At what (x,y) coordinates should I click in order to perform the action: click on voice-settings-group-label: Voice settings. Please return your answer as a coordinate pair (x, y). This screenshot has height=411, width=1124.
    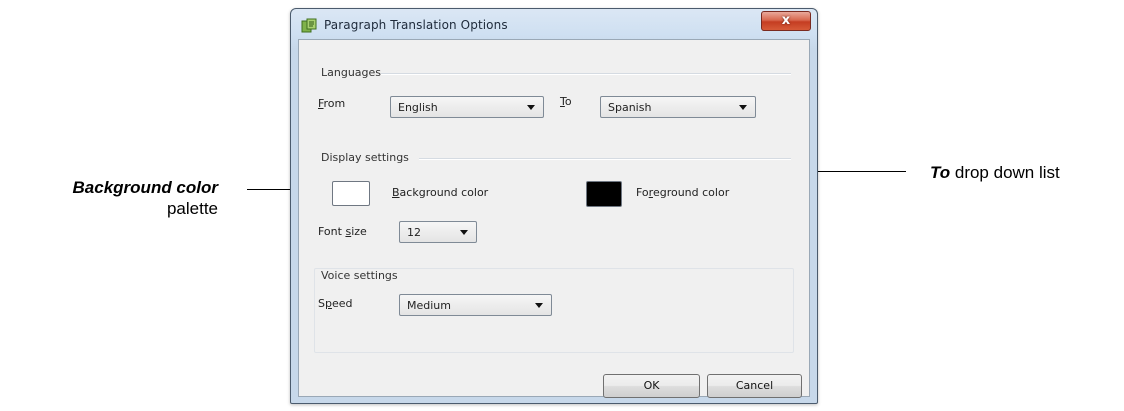
    Looking at the image, I should click on (359, 275).